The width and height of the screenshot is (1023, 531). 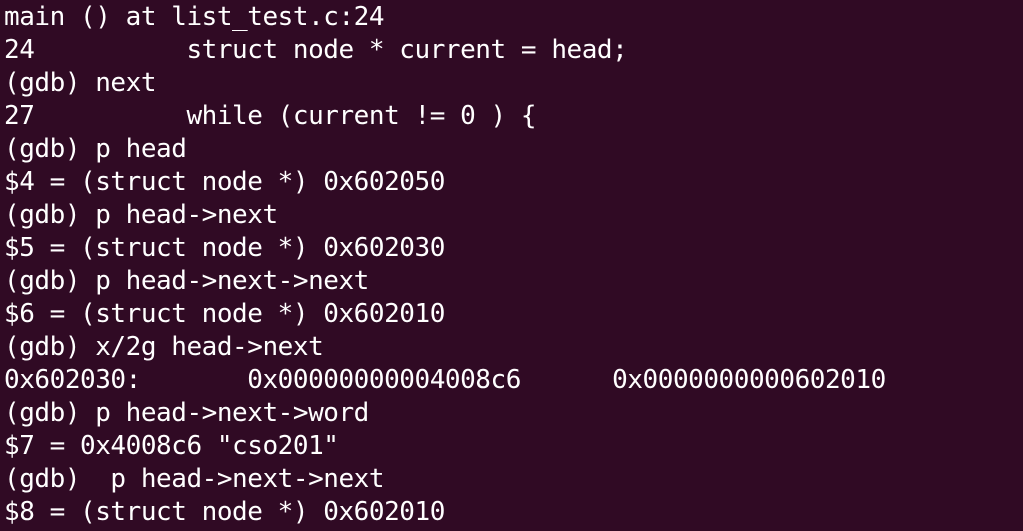 I want to click on gdb-output-8: $8 = (struct node *) 0x602010, so click(x=224, y=512).